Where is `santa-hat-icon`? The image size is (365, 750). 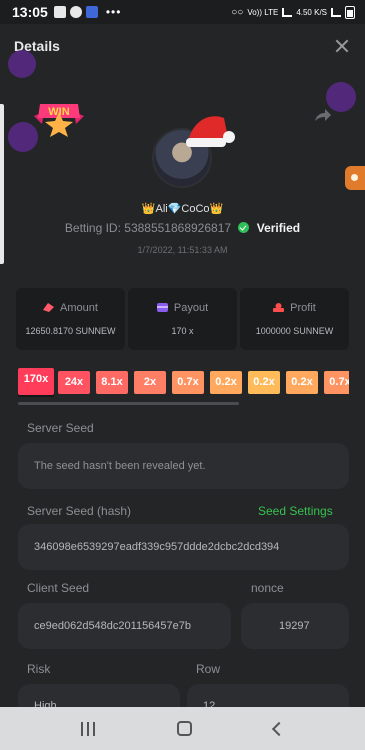
santa-hat-icon is located at coordinates (210, 131).